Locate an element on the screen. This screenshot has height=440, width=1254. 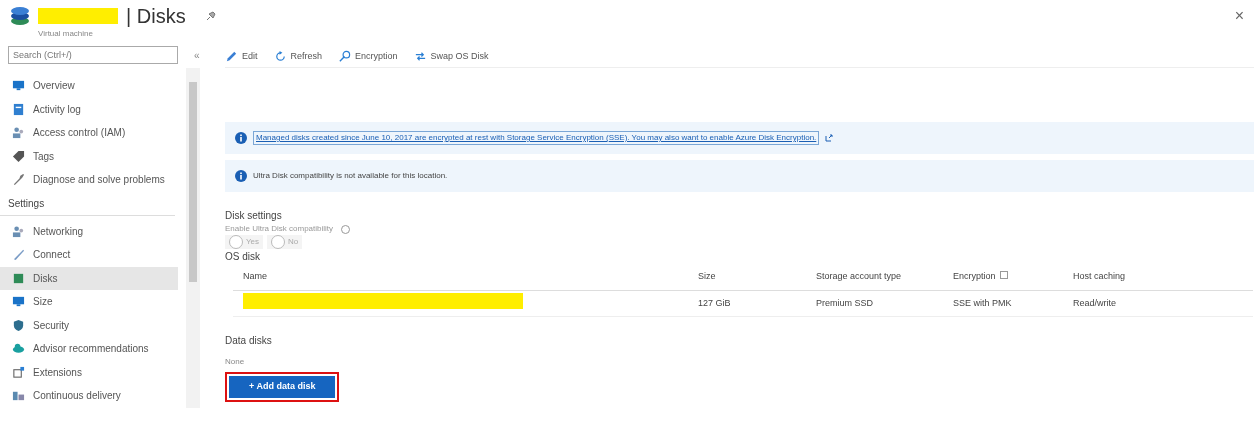
sidebar-item: Tags is located at coordinates (89, 156).